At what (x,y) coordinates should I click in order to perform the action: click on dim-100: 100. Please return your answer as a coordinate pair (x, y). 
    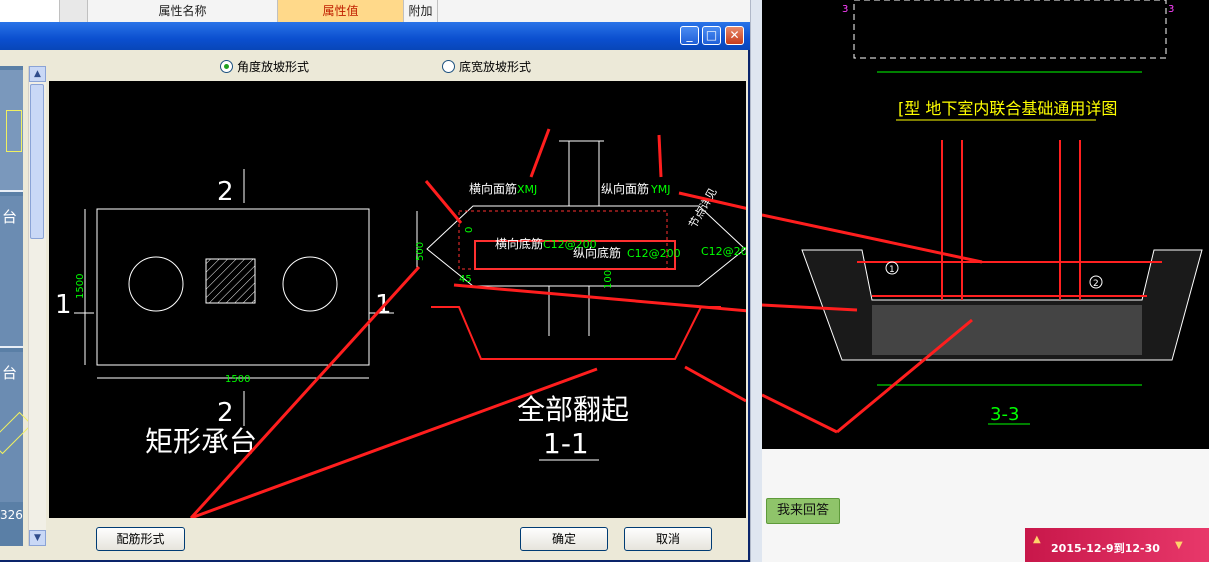
    Looking at the image, I should click on (608, 279).